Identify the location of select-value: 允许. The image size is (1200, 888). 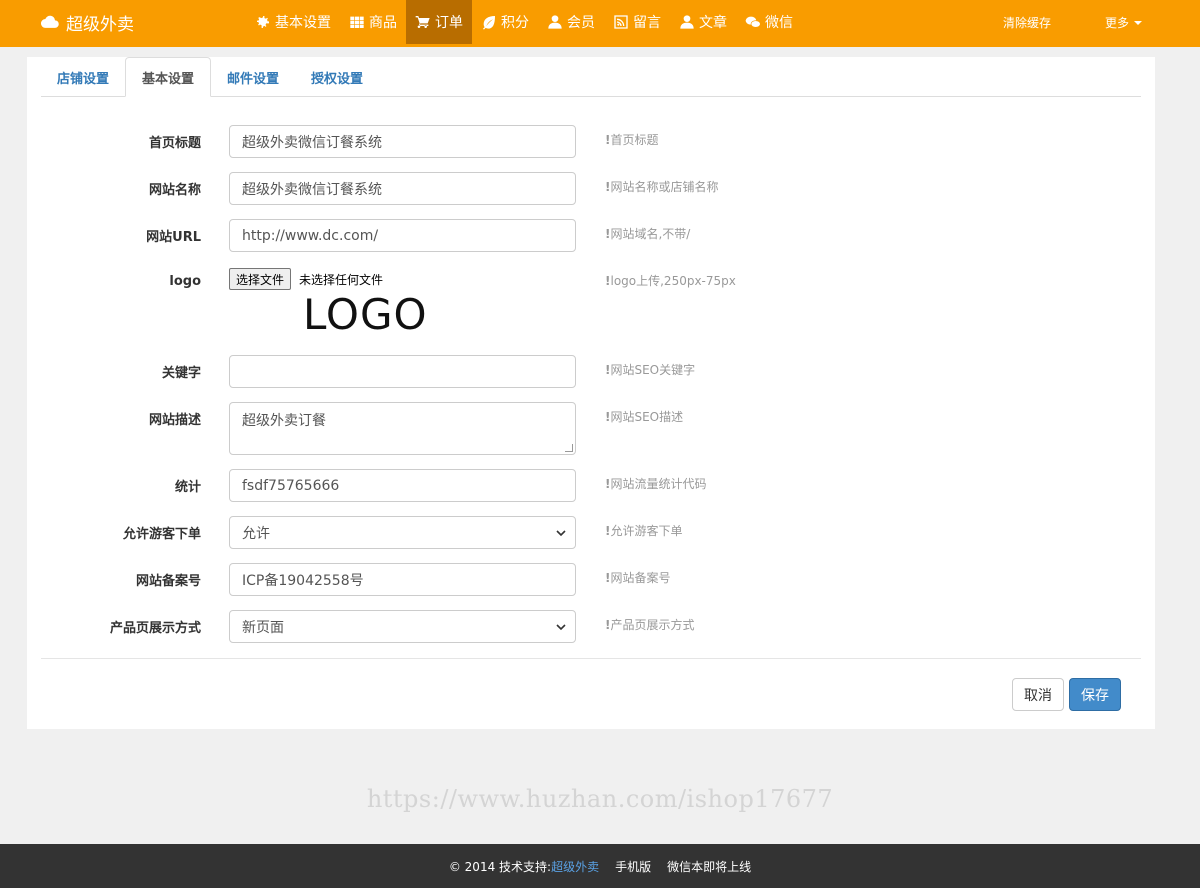
(256, 533).